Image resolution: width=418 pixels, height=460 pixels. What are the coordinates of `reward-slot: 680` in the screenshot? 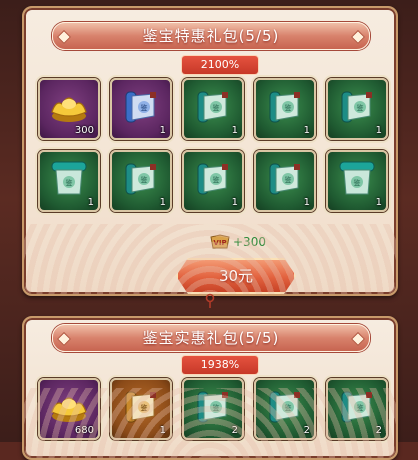 It's located at (69, 409).